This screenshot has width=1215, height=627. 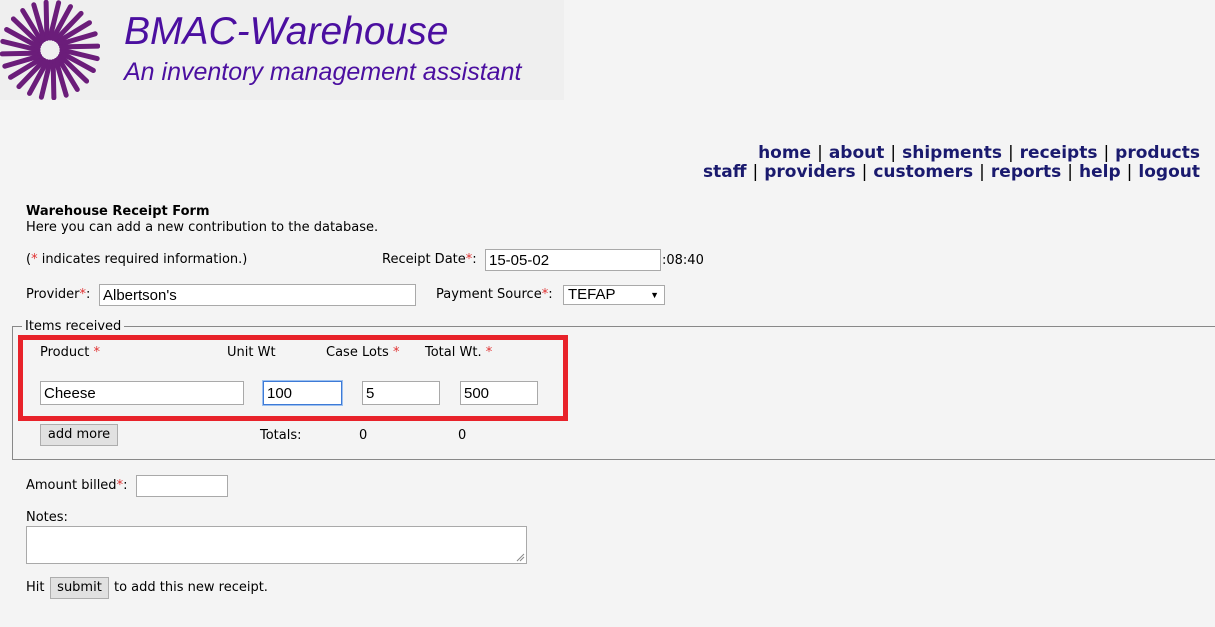 I want to click on submit-button: submit, so click(x=79, y=588).